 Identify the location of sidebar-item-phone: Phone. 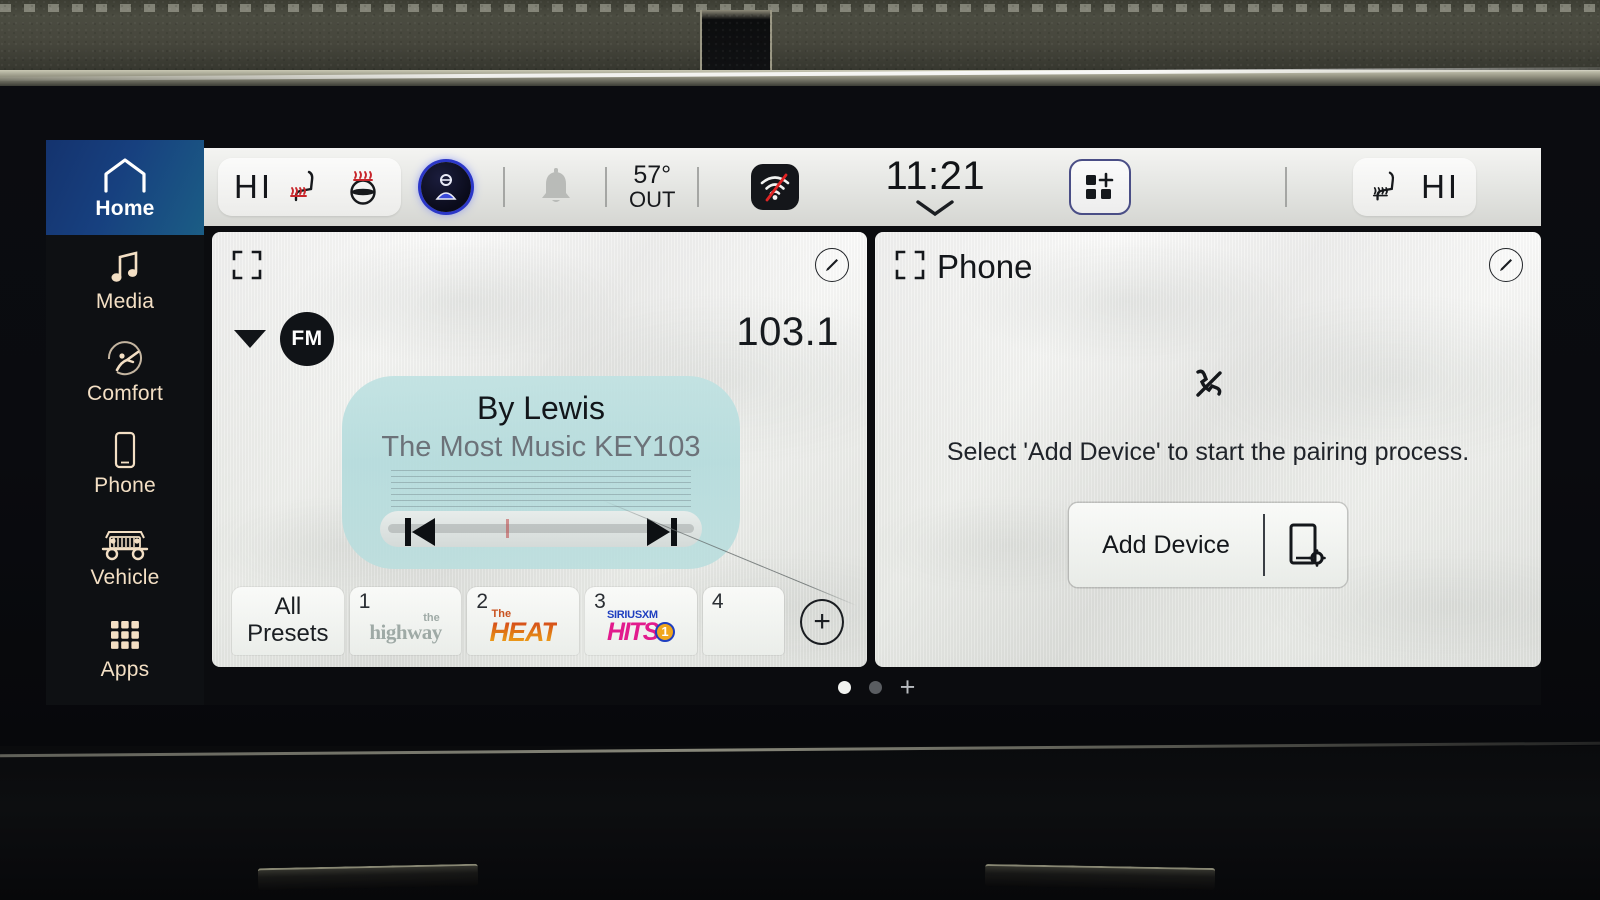
(125, 465).